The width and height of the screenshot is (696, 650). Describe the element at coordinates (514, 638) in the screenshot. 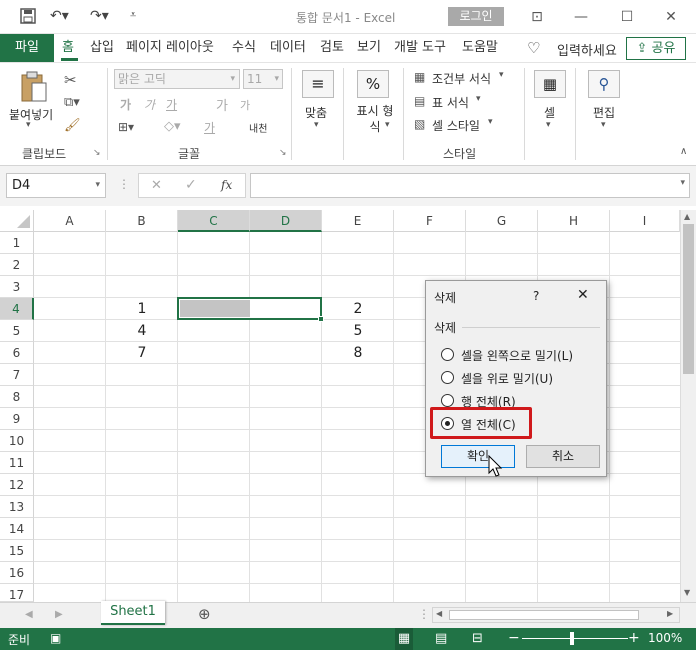

I see `zoom-out-icon: −` at that location.